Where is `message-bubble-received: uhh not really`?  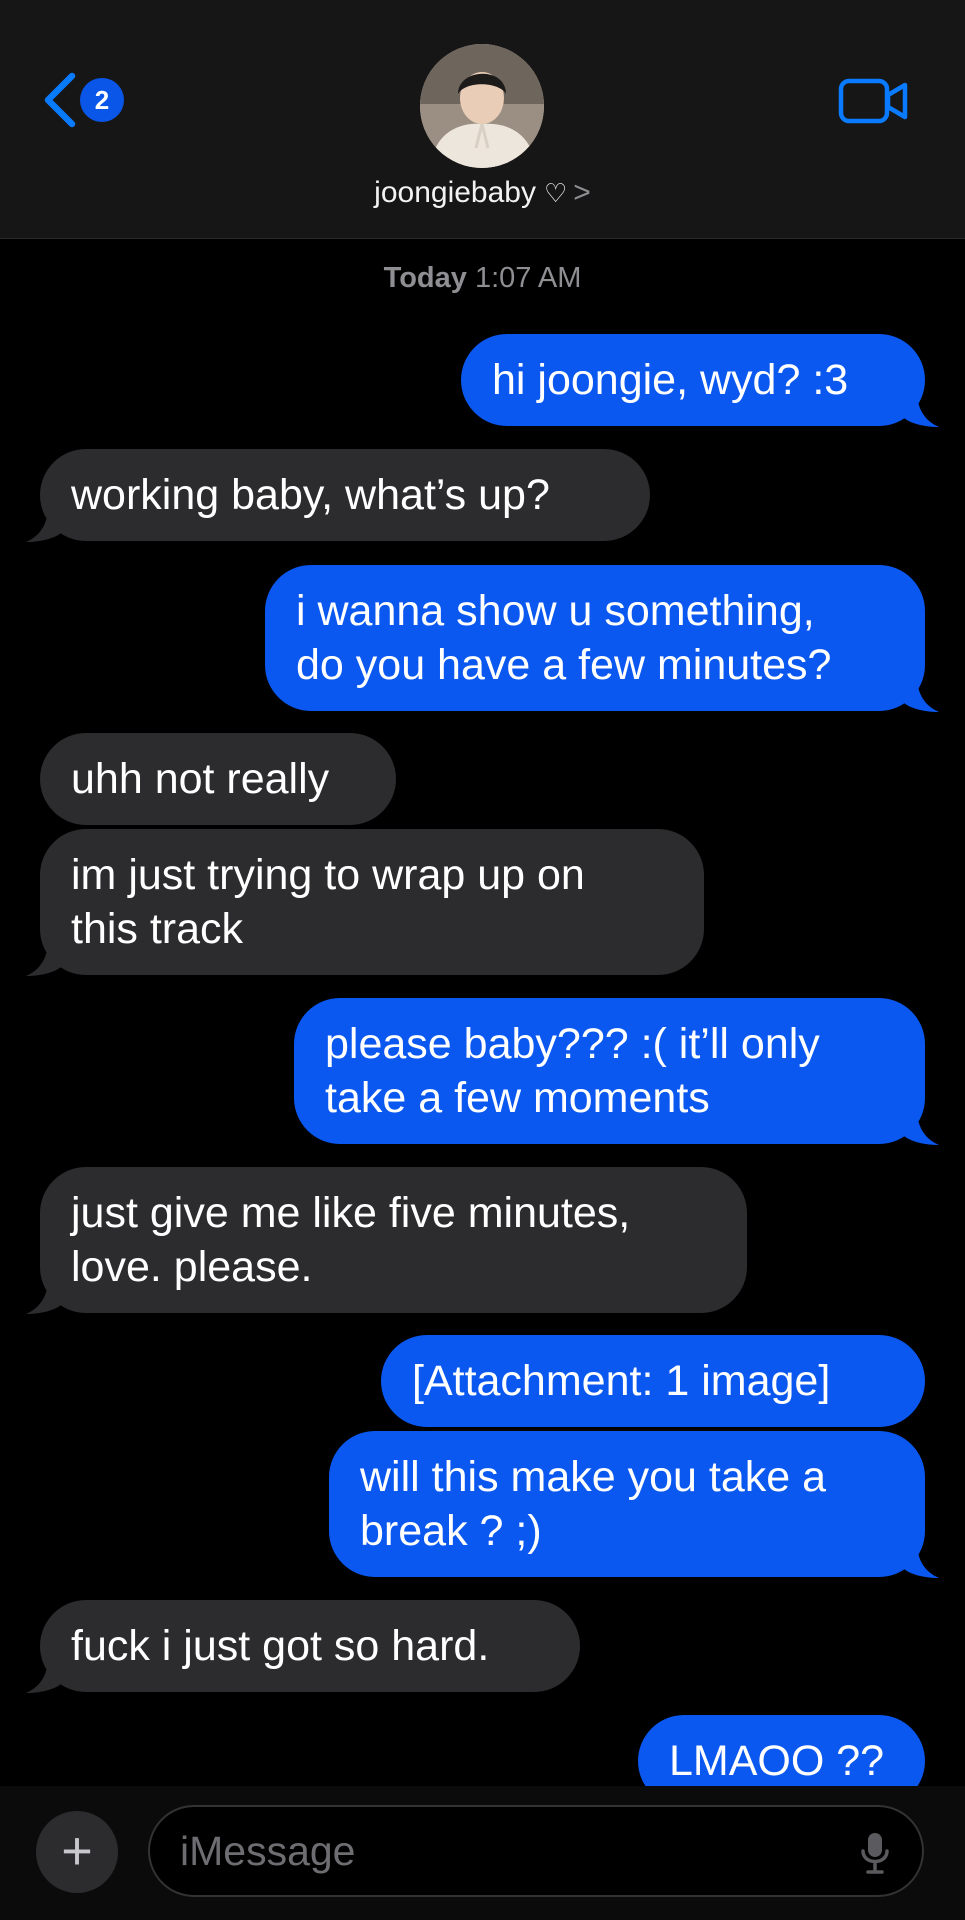 message-bubble-received: uhh not really is located at coordinates (218, 779).